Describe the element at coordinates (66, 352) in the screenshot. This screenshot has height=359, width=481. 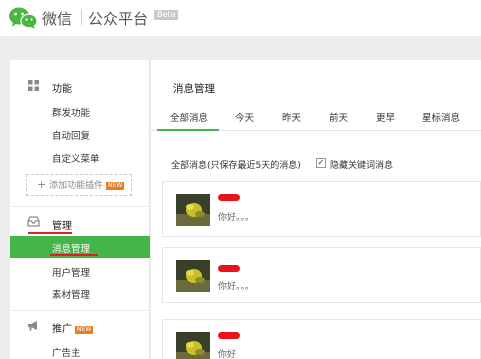
I see `sidebar-item-advertiser: 广告主` at that location.